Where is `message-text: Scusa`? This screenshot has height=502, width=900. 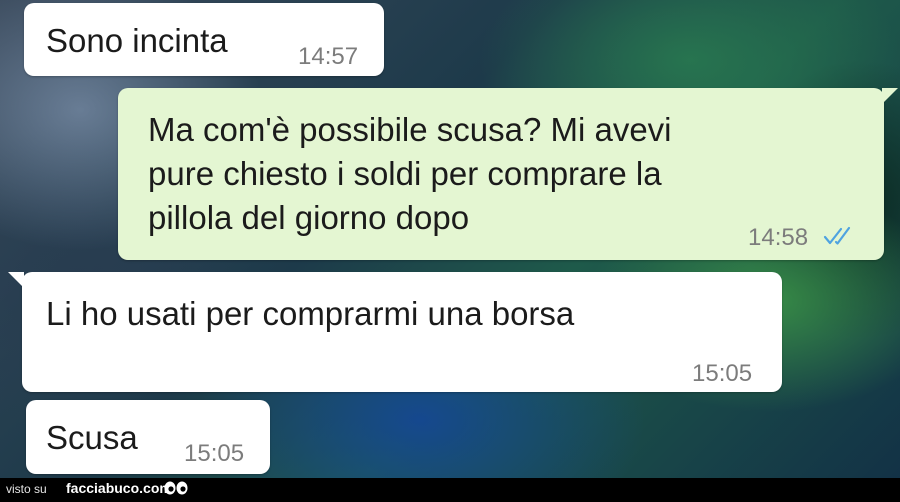 message-text: Scusa is located at coordinates (92, 437).